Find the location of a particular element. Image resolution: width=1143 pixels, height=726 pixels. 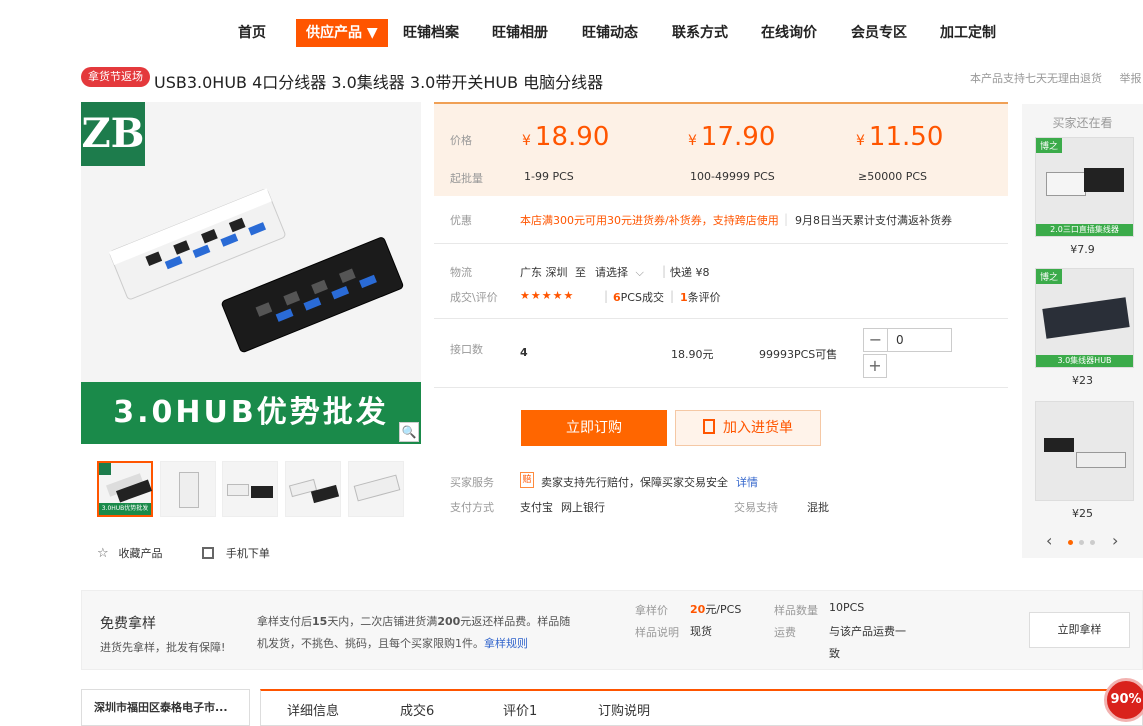

quantity-stepper: − 0 is located at coordinates (907, 340).